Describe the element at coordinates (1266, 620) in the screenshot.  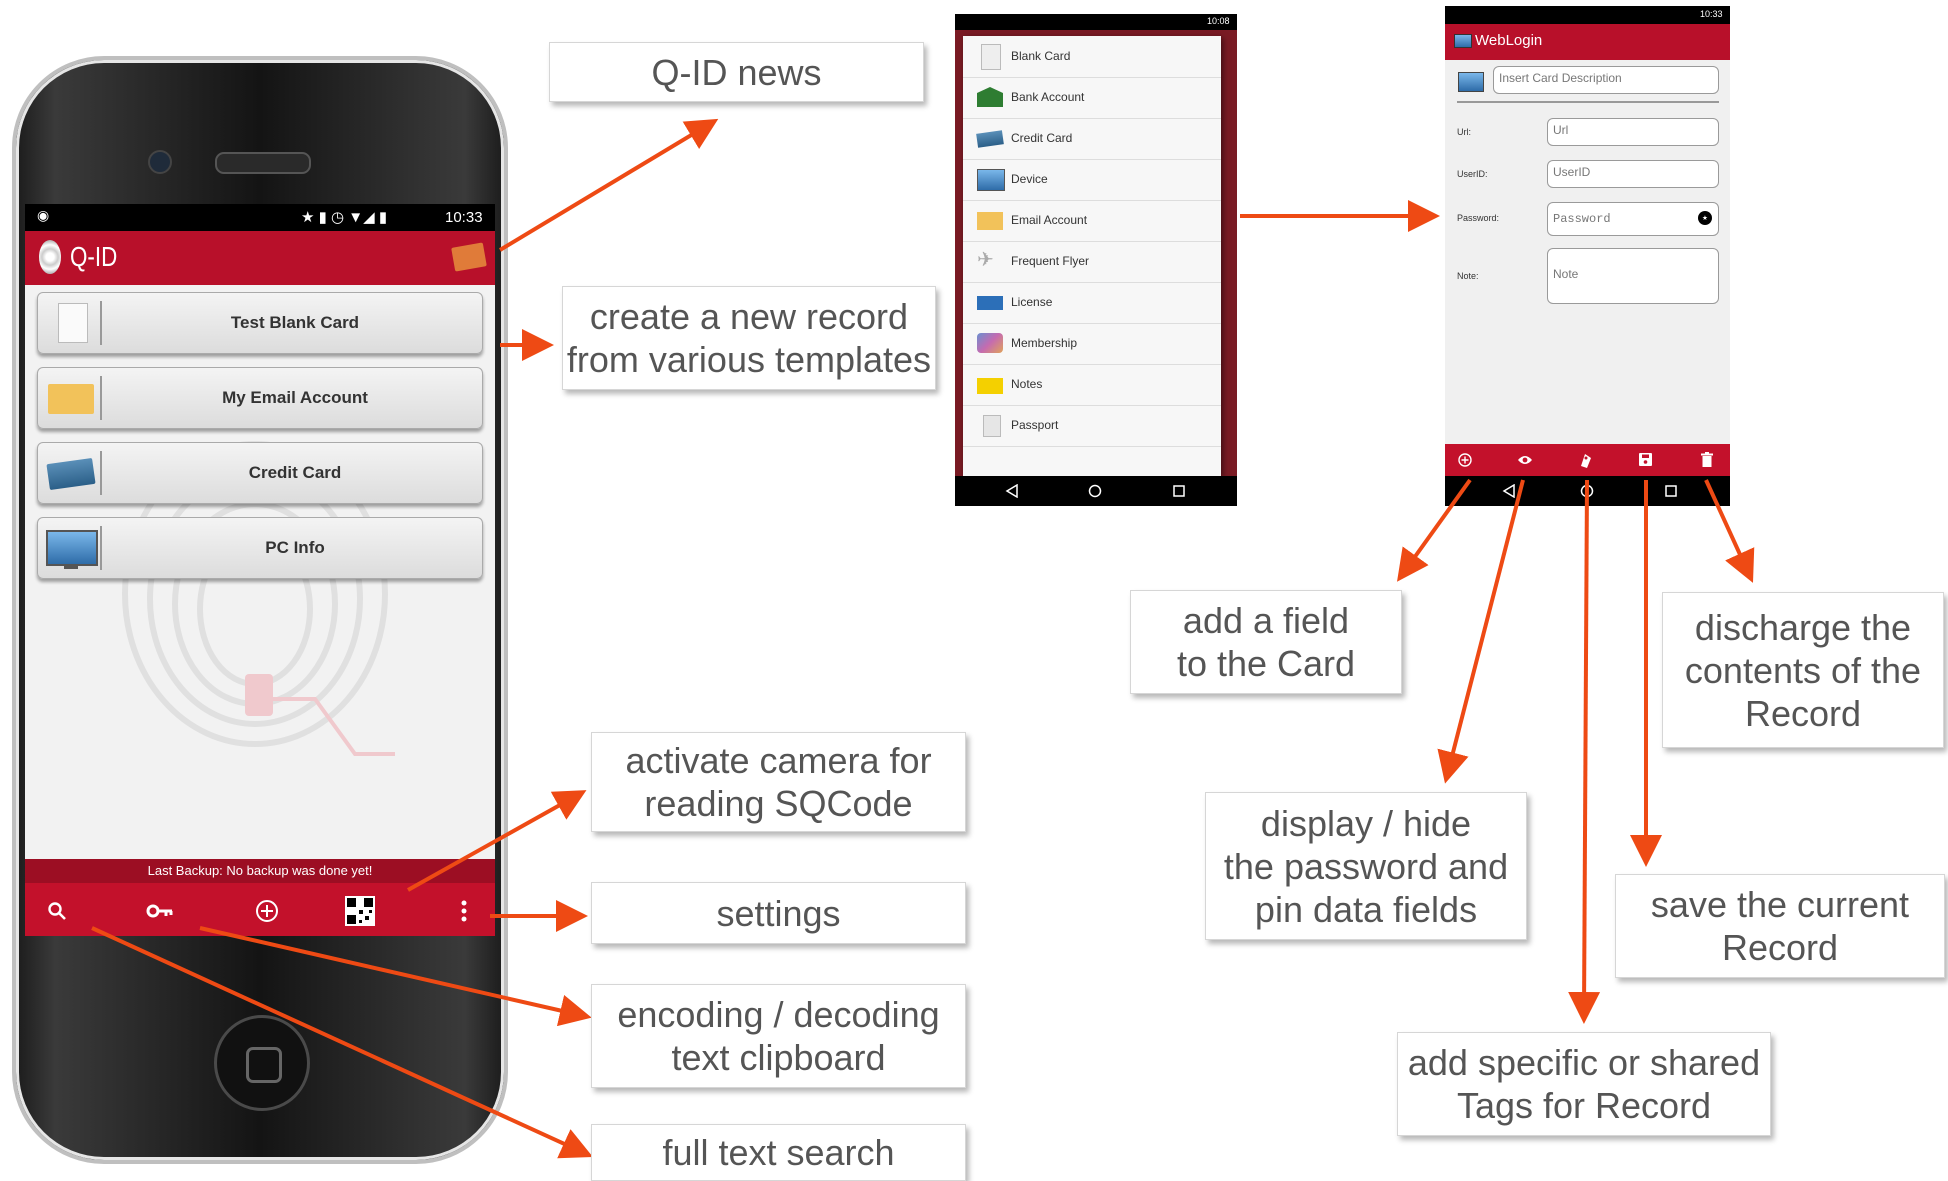
I see `callout-line: add a field` at that location.